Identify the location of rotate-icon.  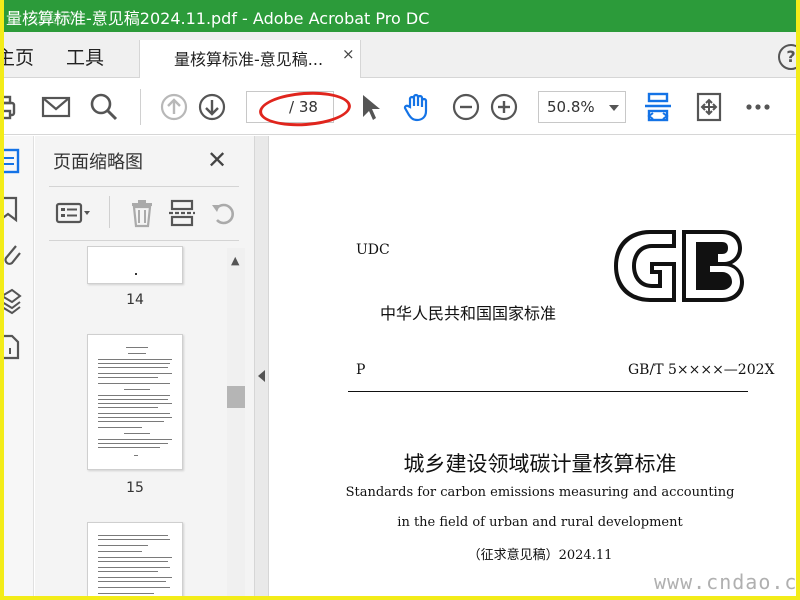
(225, 213).